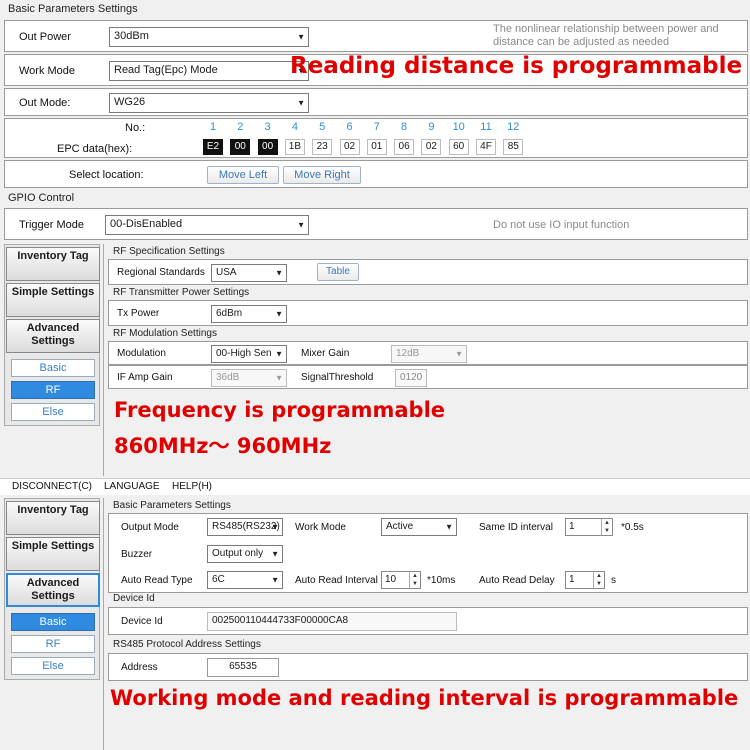 The image size is (750, 750). What do you see at coordinates (322, 175) in the screenshot?
I see `move-right-button: Move Right` at bounding box center [322, 175].